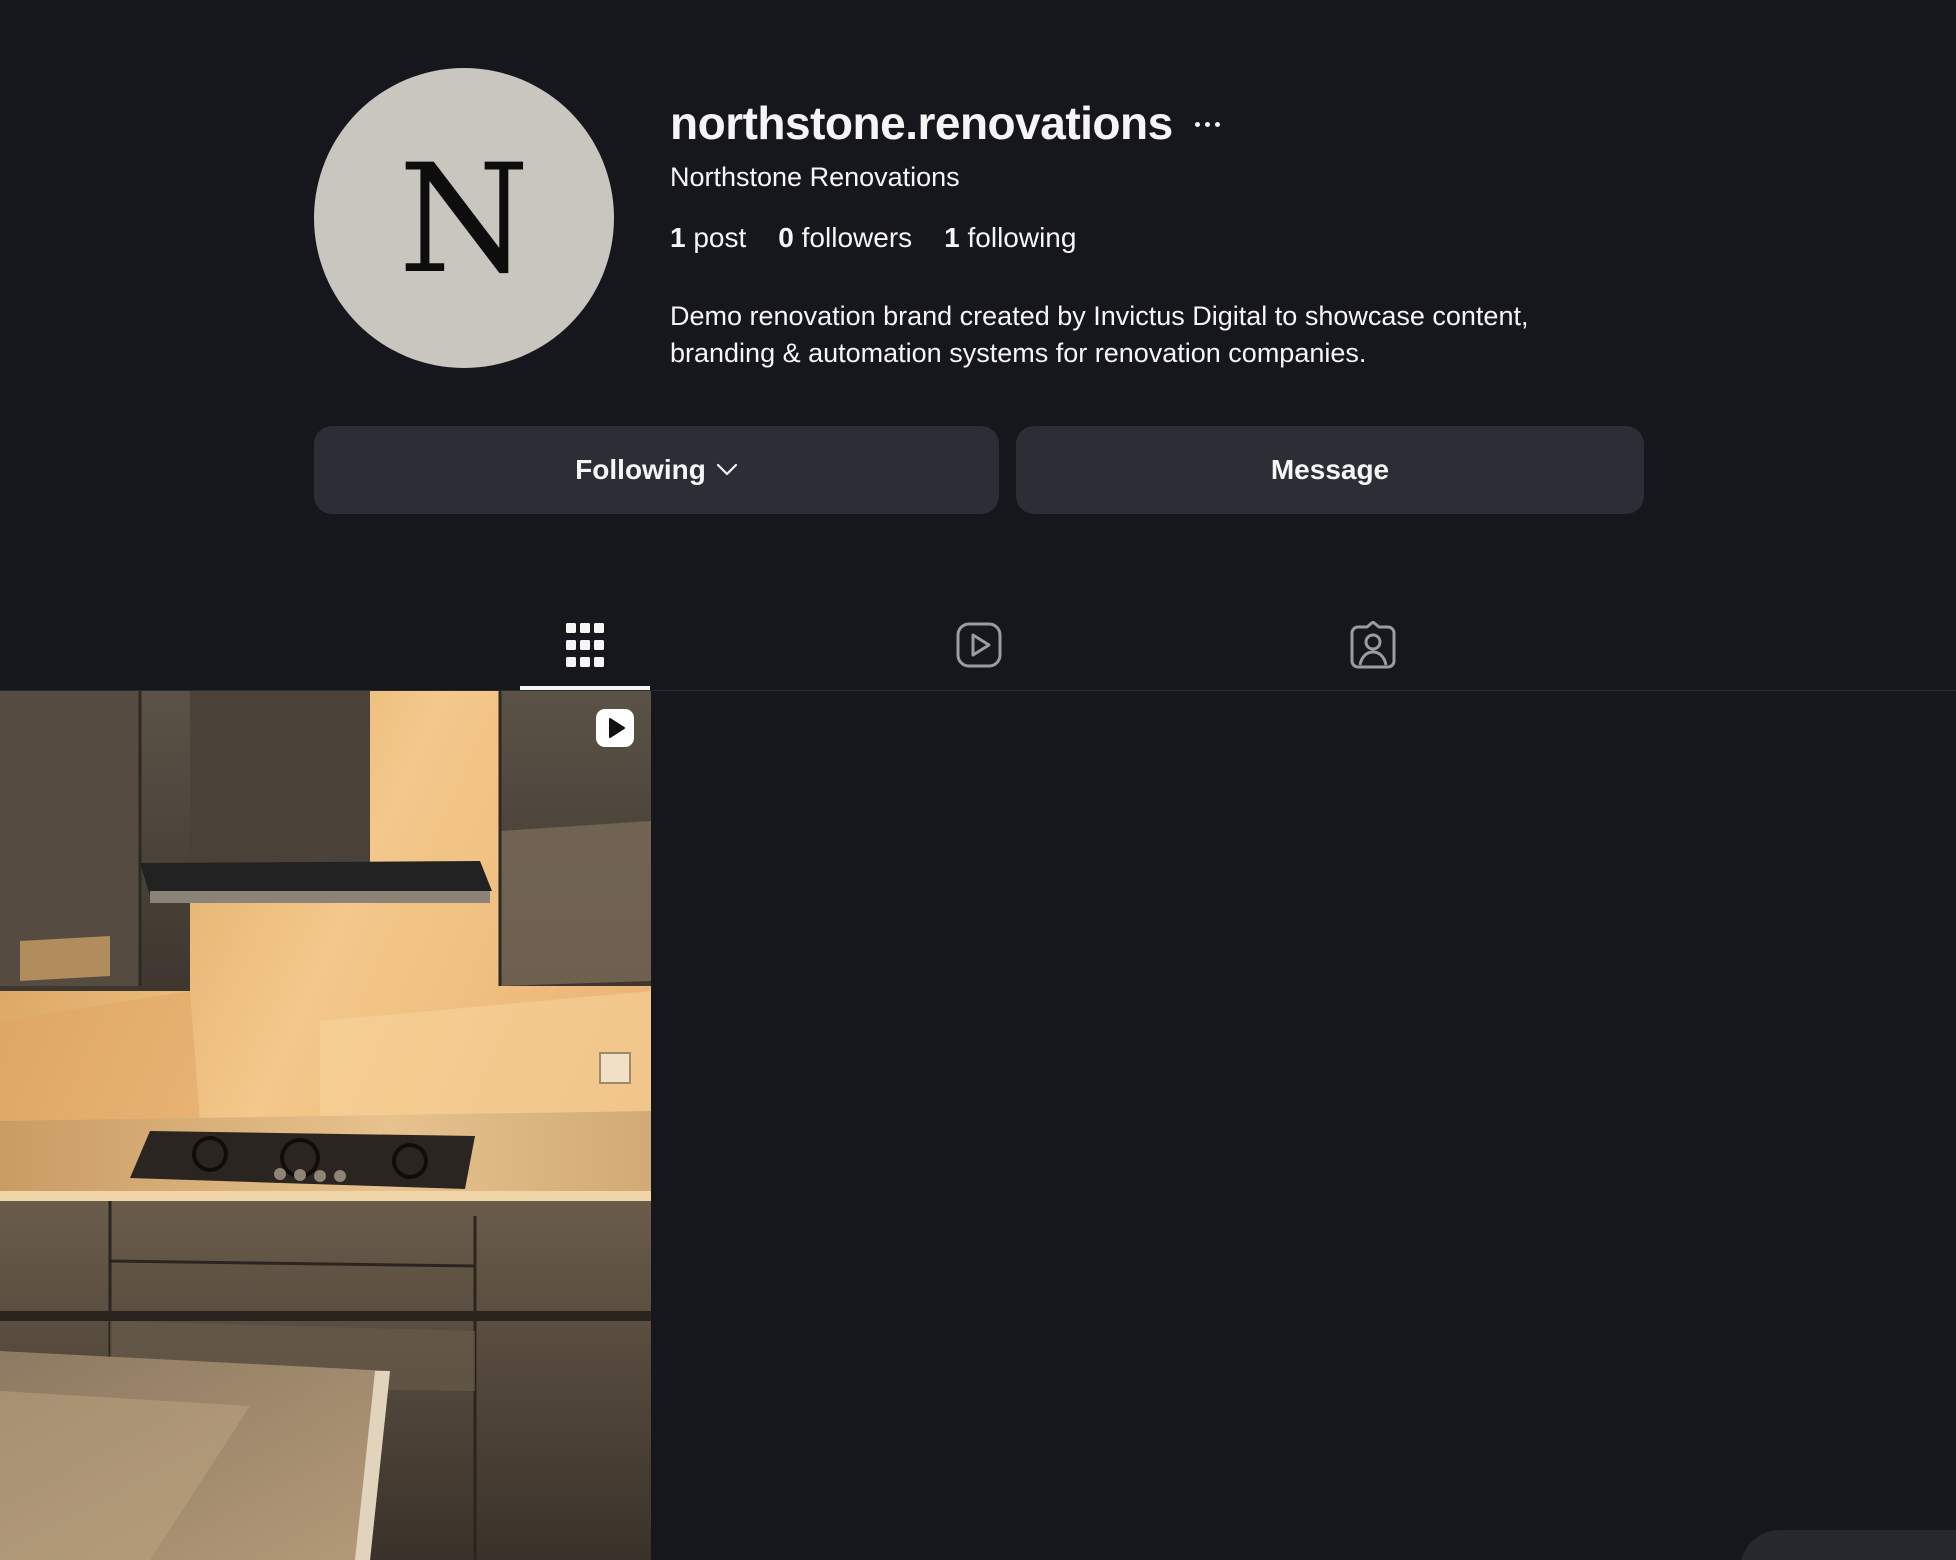  Describe the element at coordinates (1207, 123) in the screenshot. I see `more-options-icon` at that location.